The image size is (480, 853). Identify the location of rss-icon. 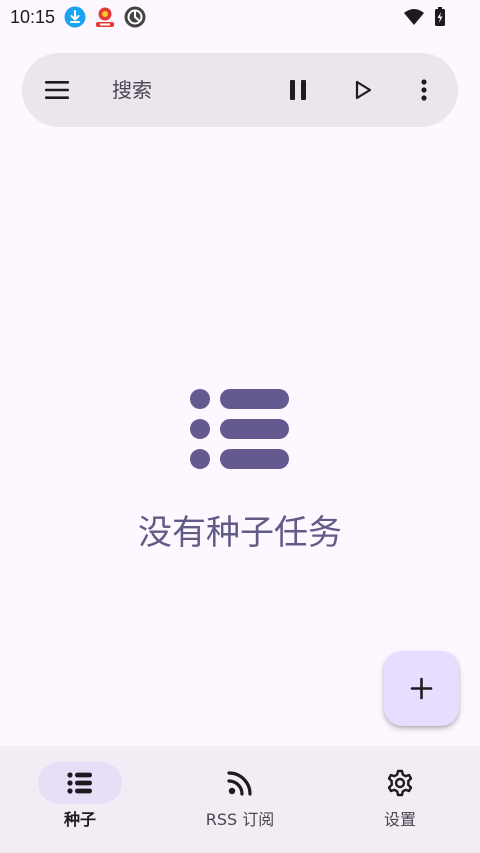
(239, 783).